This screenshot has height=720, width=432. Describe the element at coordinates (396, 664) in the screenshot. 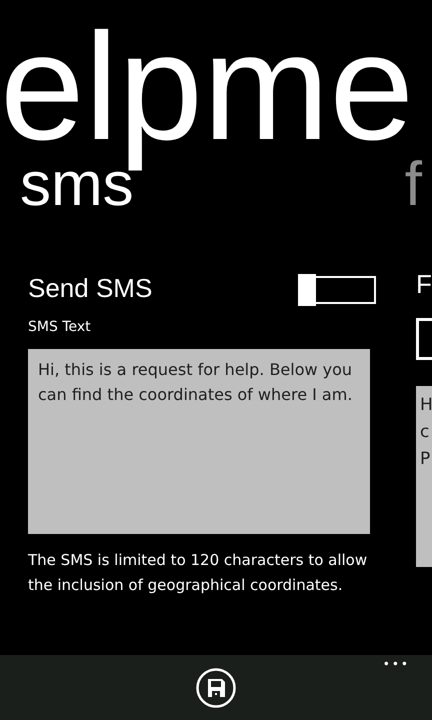

I see `more-button: •••` at that location.